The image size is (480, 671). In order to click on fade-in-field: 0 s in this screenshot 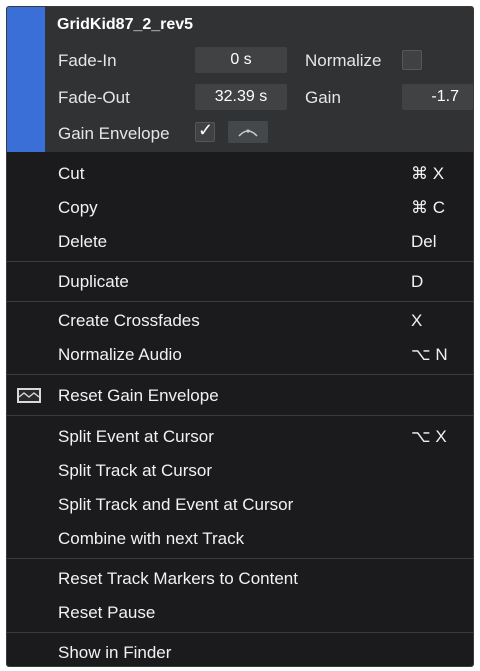, I will do `click(241, 60)`.